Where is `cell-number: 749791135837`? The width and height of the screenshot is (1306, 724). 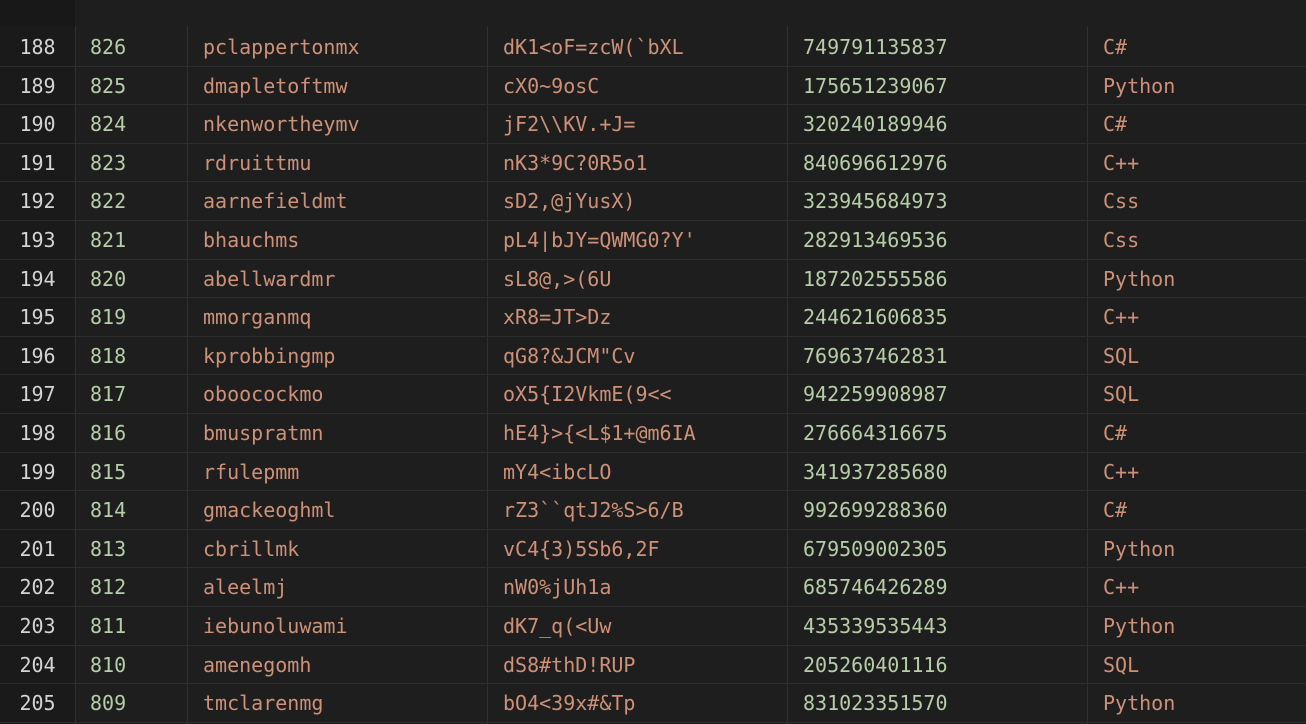
cell-number: 749791135837 is located at coordinates (937, 47).